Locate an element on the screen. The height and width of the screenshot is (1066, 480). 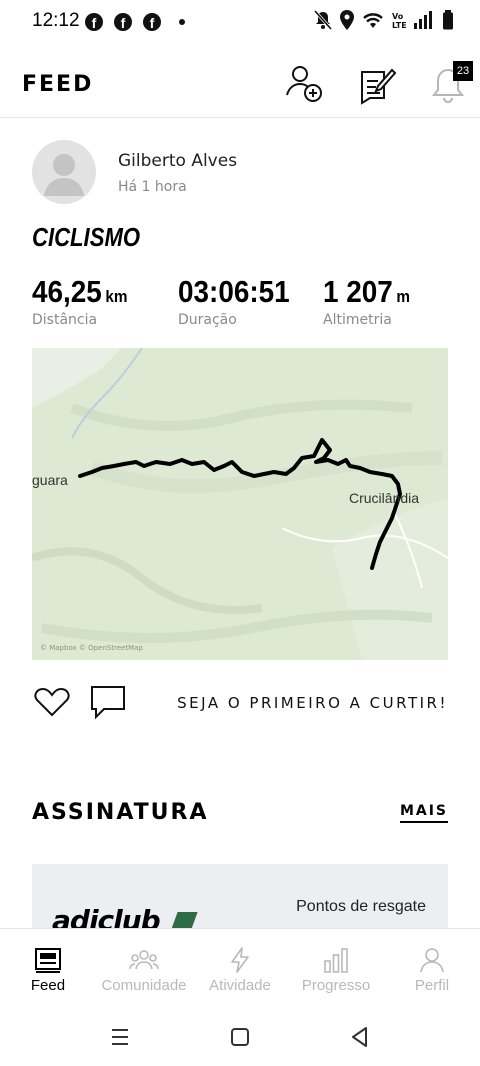
heart-icon is located at coordinates (52, 702).